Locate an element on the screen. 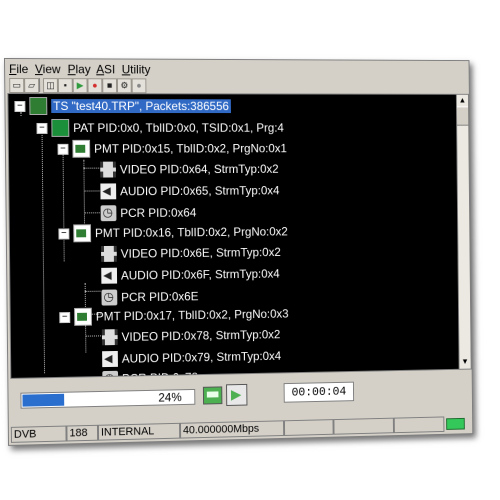  toolbar-separator is located at coordinates (40, 85).